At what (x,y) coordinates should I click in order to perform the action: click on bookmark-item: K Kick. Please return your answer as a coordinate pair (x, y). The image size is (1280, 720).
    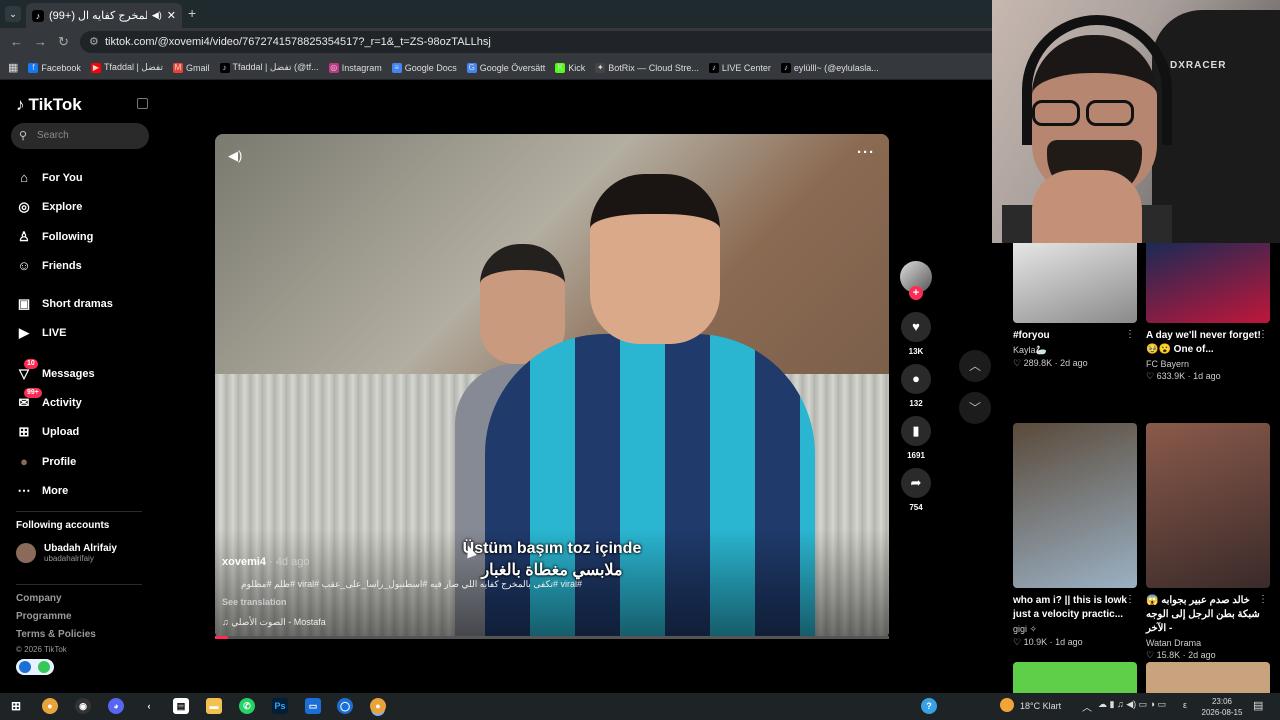
    Looking at the image, I should click on (570, 67).